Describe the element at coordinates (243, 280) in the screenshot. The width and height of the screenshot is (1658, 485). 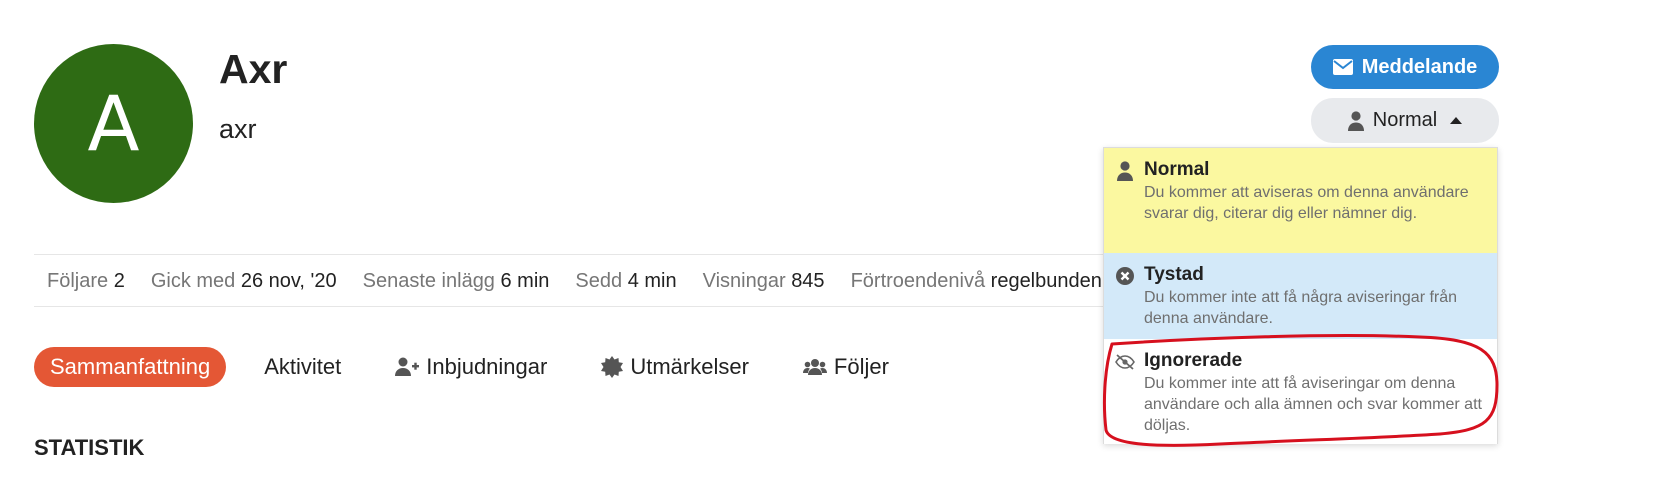
I see `stat-joined: Gick med 26 nov, '20` at that location.